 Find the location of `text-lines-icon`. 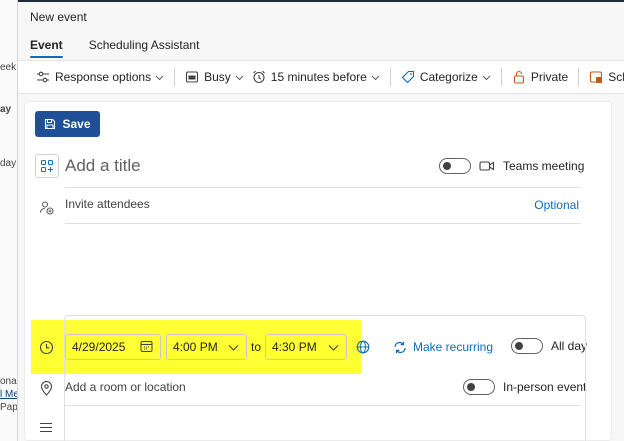

text-lines-icon is located at coordinates (46, 427).